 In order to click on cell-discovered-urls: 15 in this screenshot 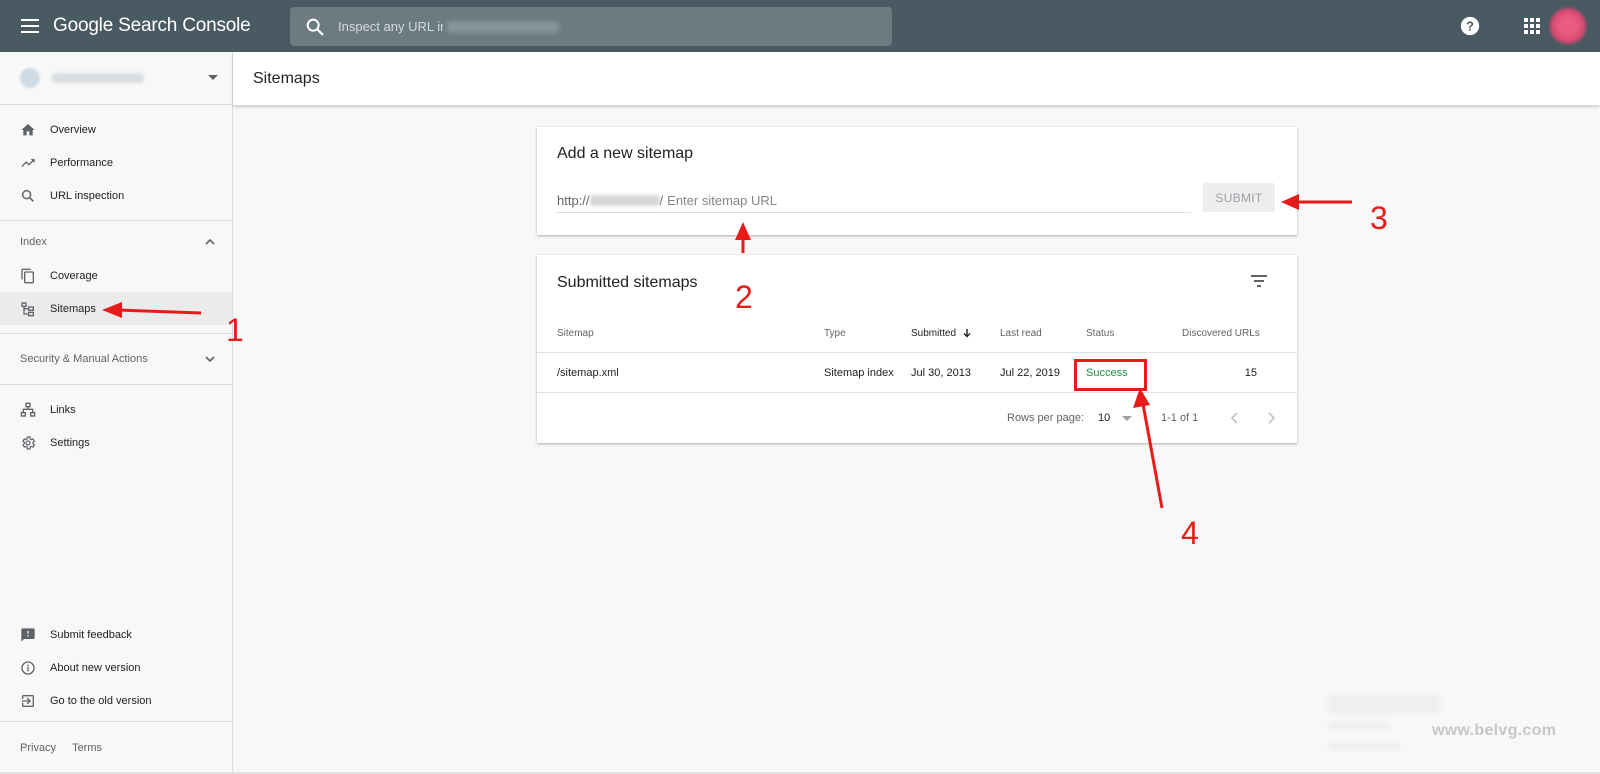, I will do `click(1250, 373)`.